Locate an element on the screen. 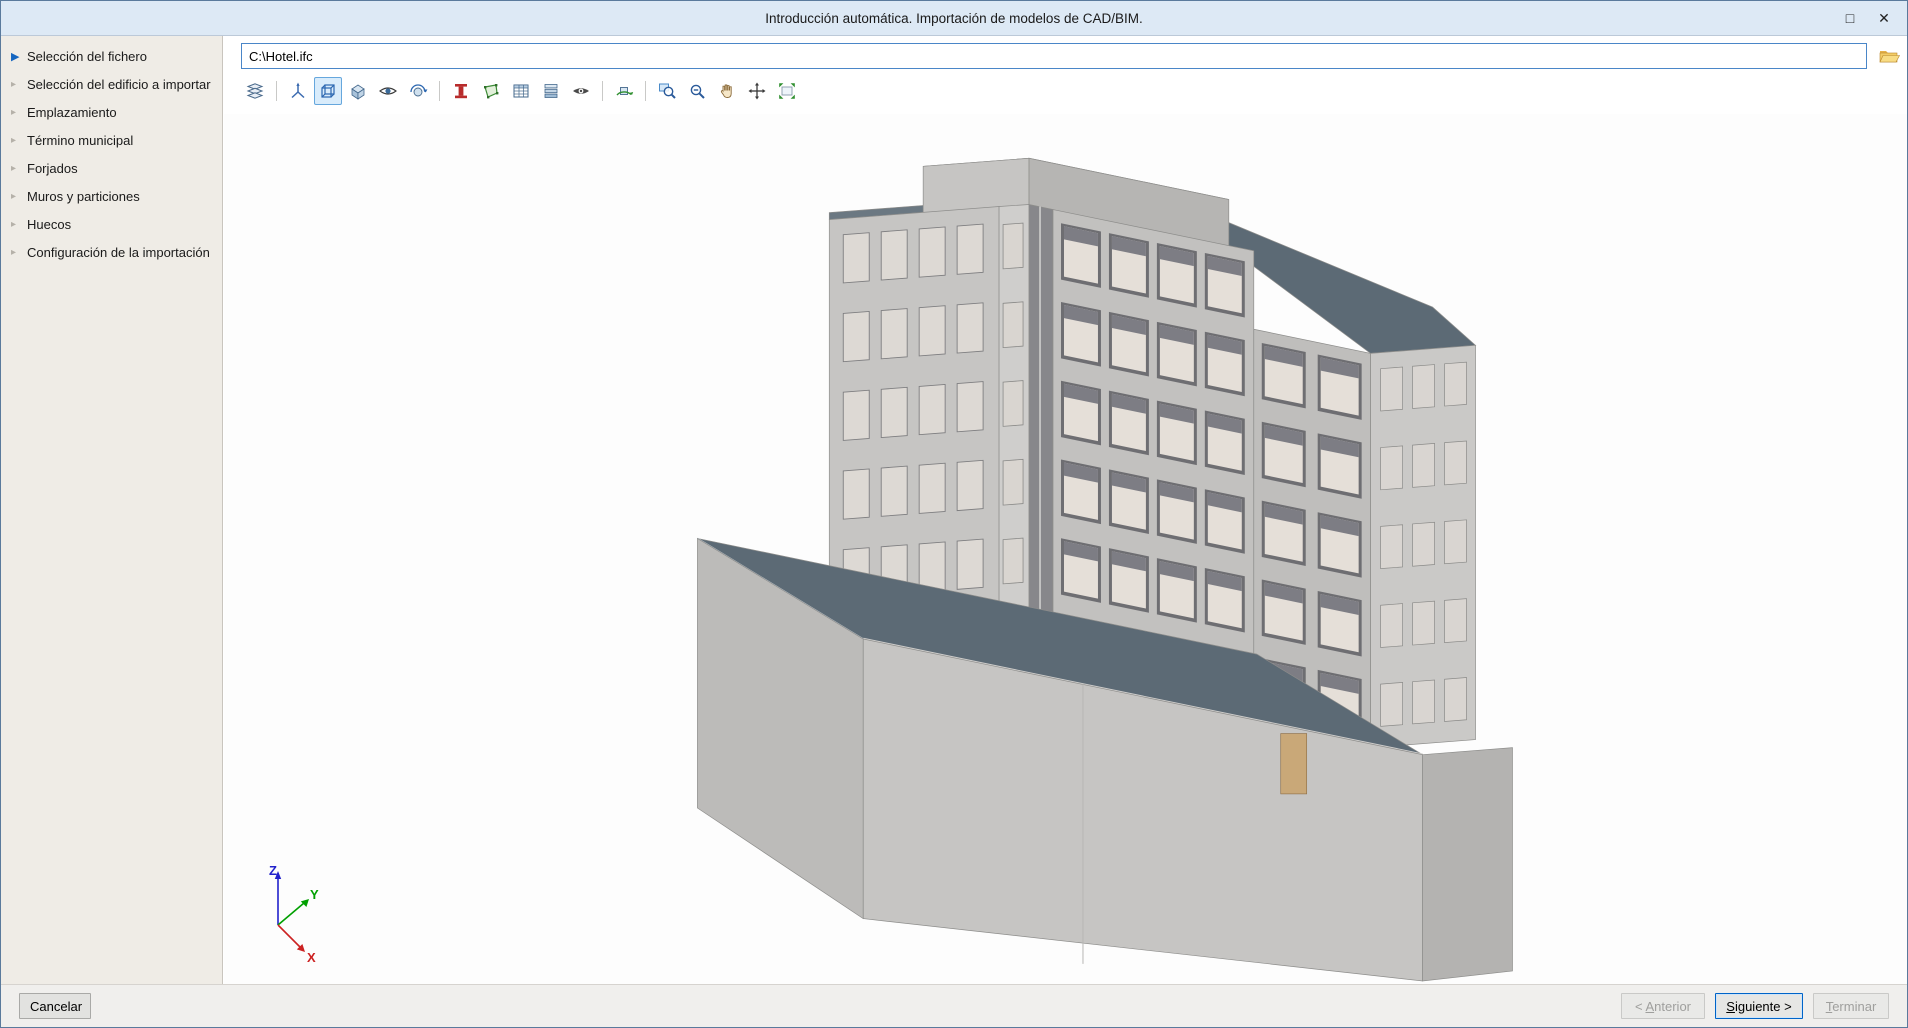 The height and width of the screenshot is (1028, 1908). sidebar-item-seleccion-fichero: ▶ Selección del fichero is located at coordinates (111, 56).